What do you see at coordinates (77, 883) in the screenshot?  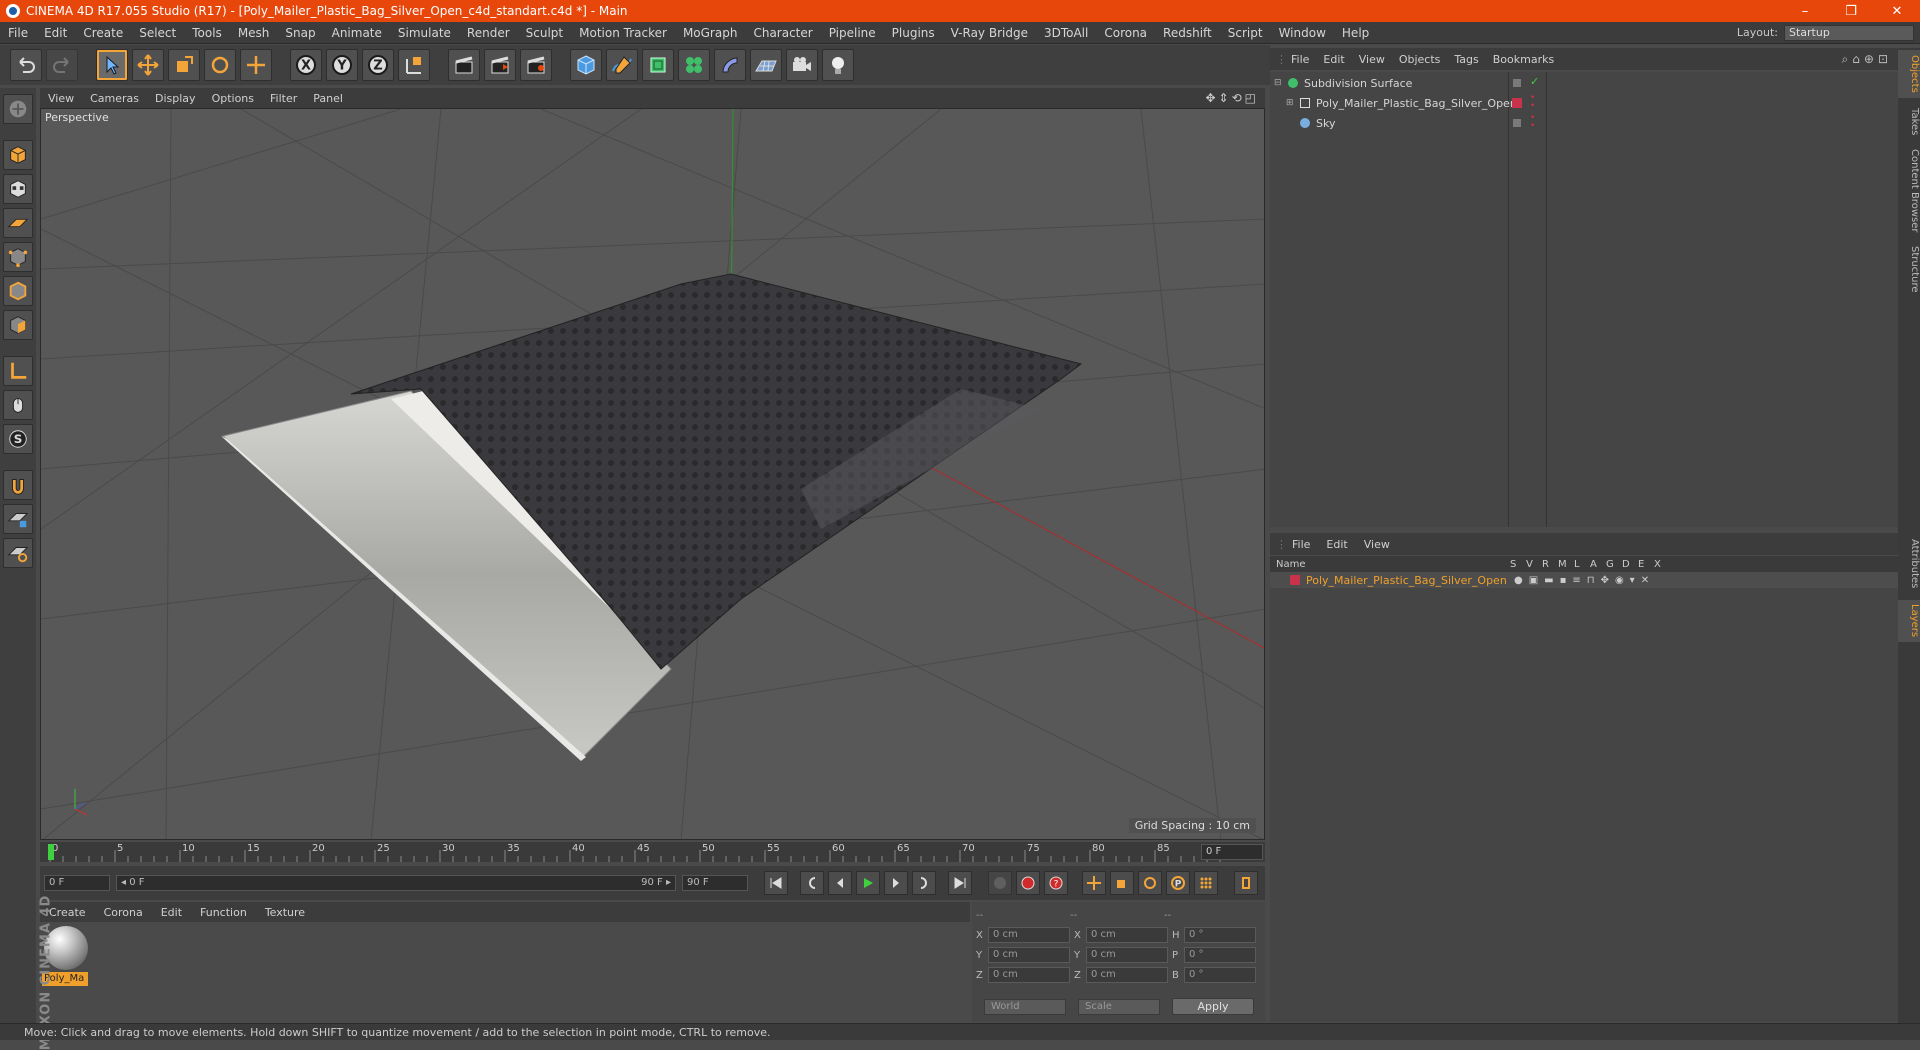 I see `start-frame-field: 0 F` at bounding box center [77, 883].